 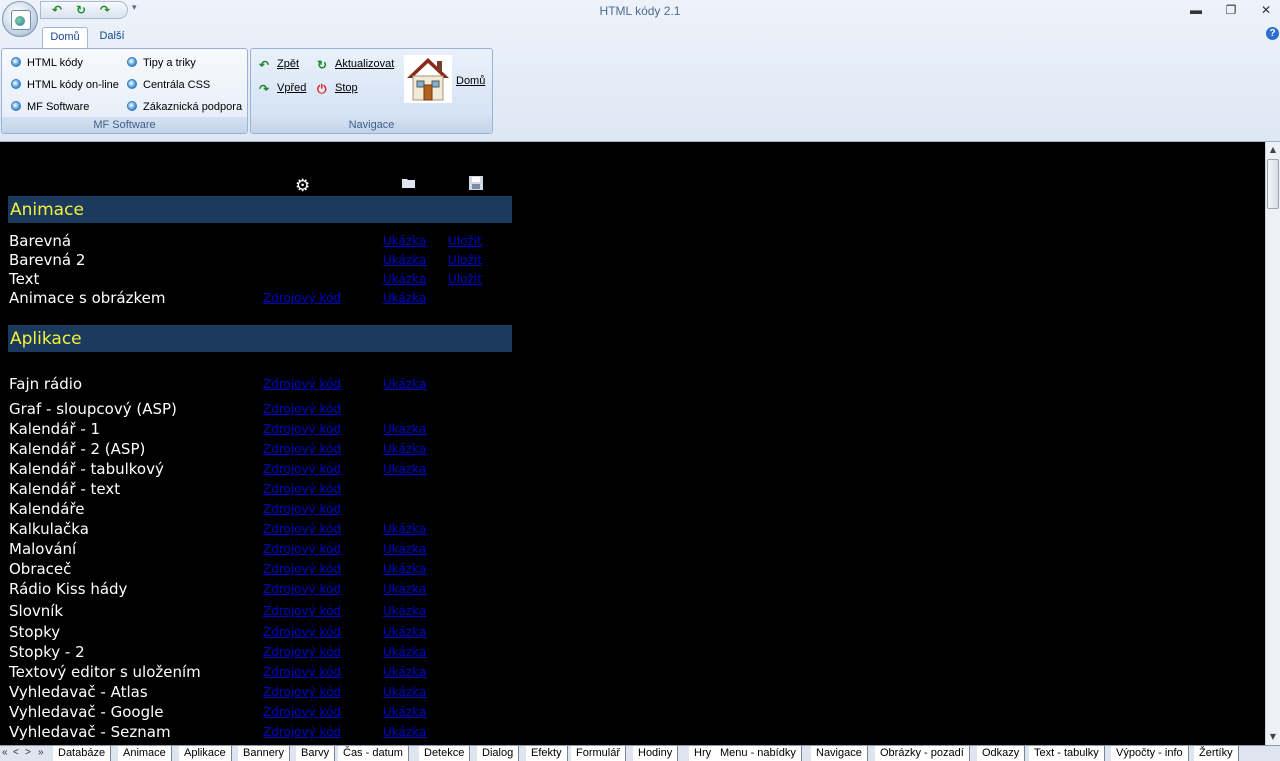 What do you see at coordinates (839, 753) in the screenshot?
I see `sheet-tab: Navigace` at bounding box center [839, 753].